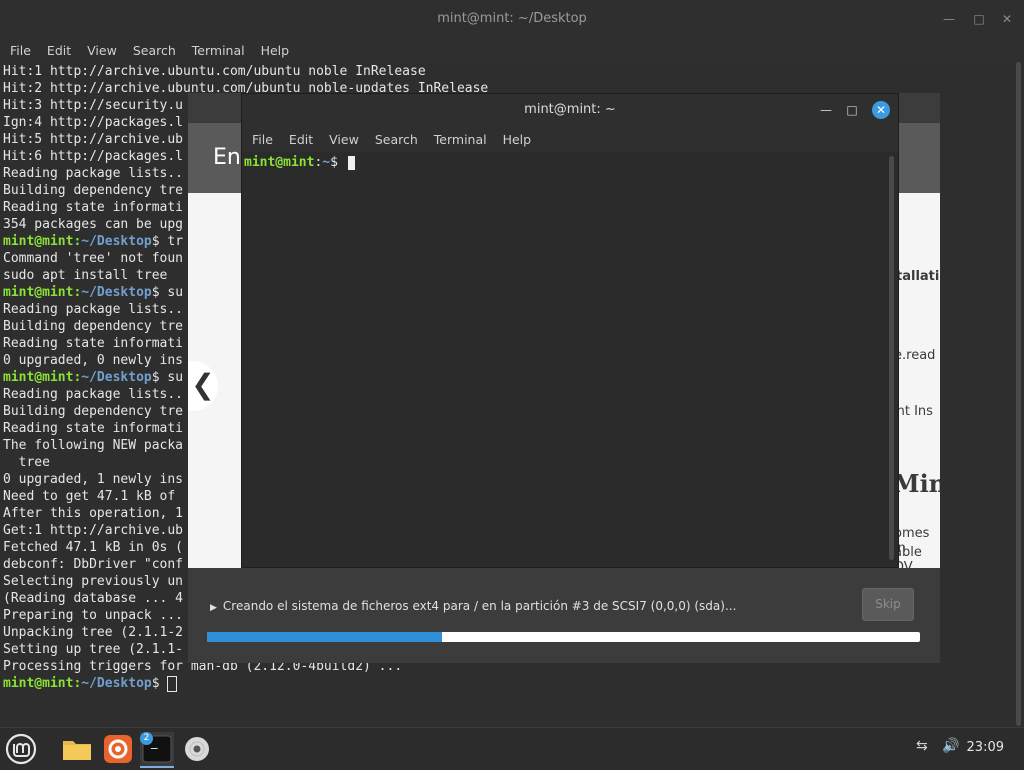 This screenshot has width=1024, height=770. Describe the element at coordinates (93, 105) in the screenshot. I see `line-text: Hit:3 http://security.u` at that location.